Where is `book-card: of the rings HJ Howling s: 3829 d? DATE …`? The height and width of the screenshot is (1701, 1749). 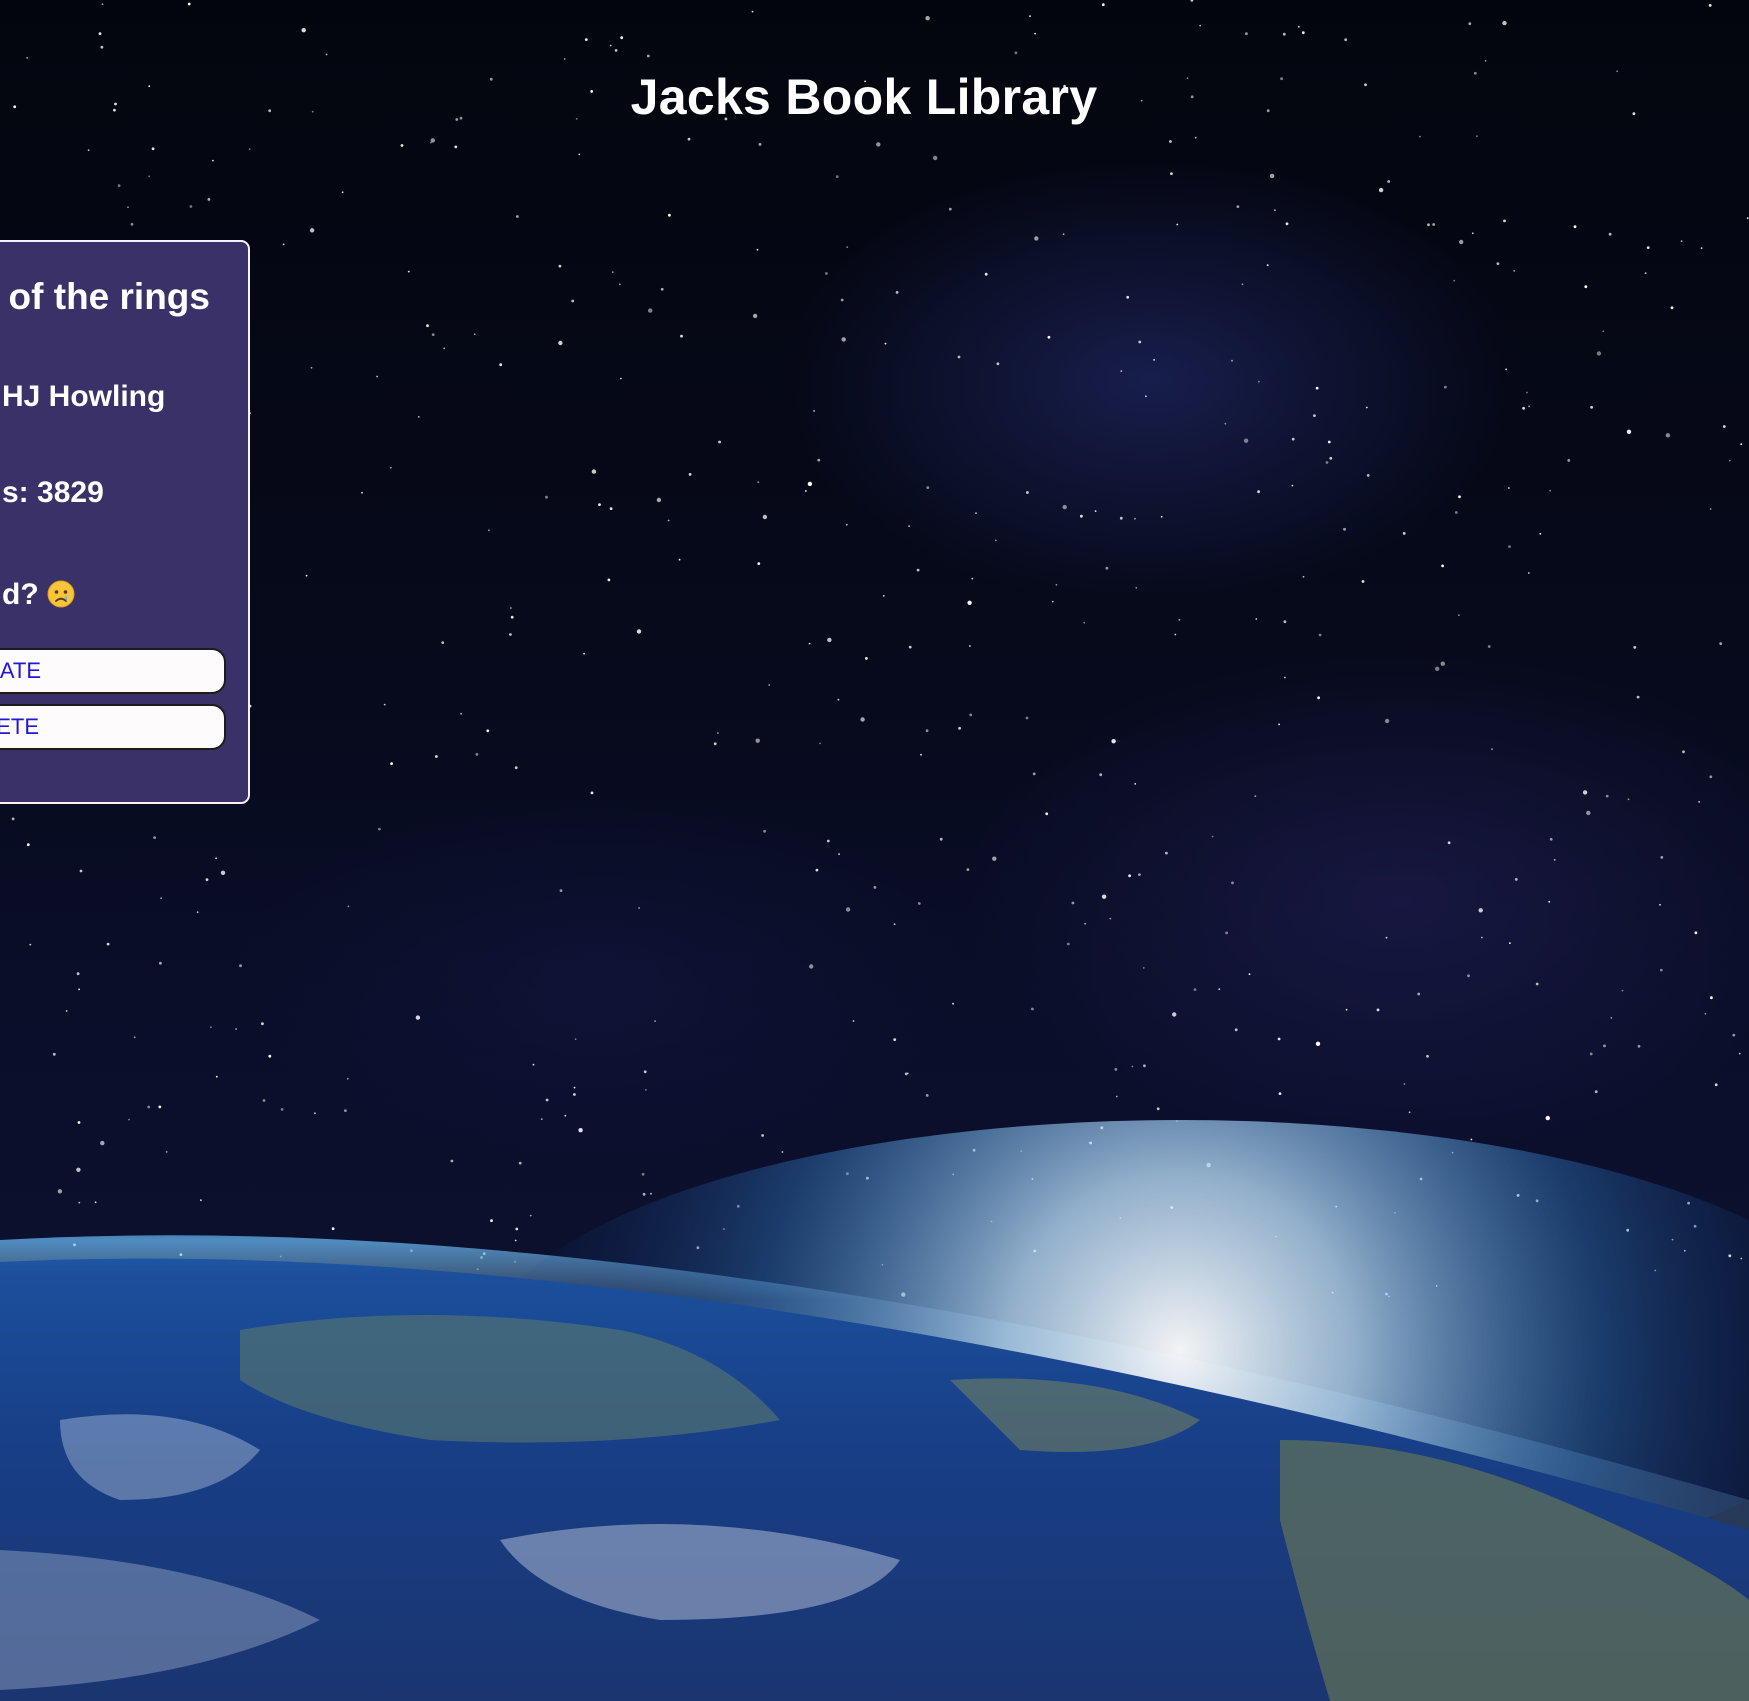
book-card: of the rings HJ Howling s: 3829 d? DATE … is located at coordinates (125, 522).